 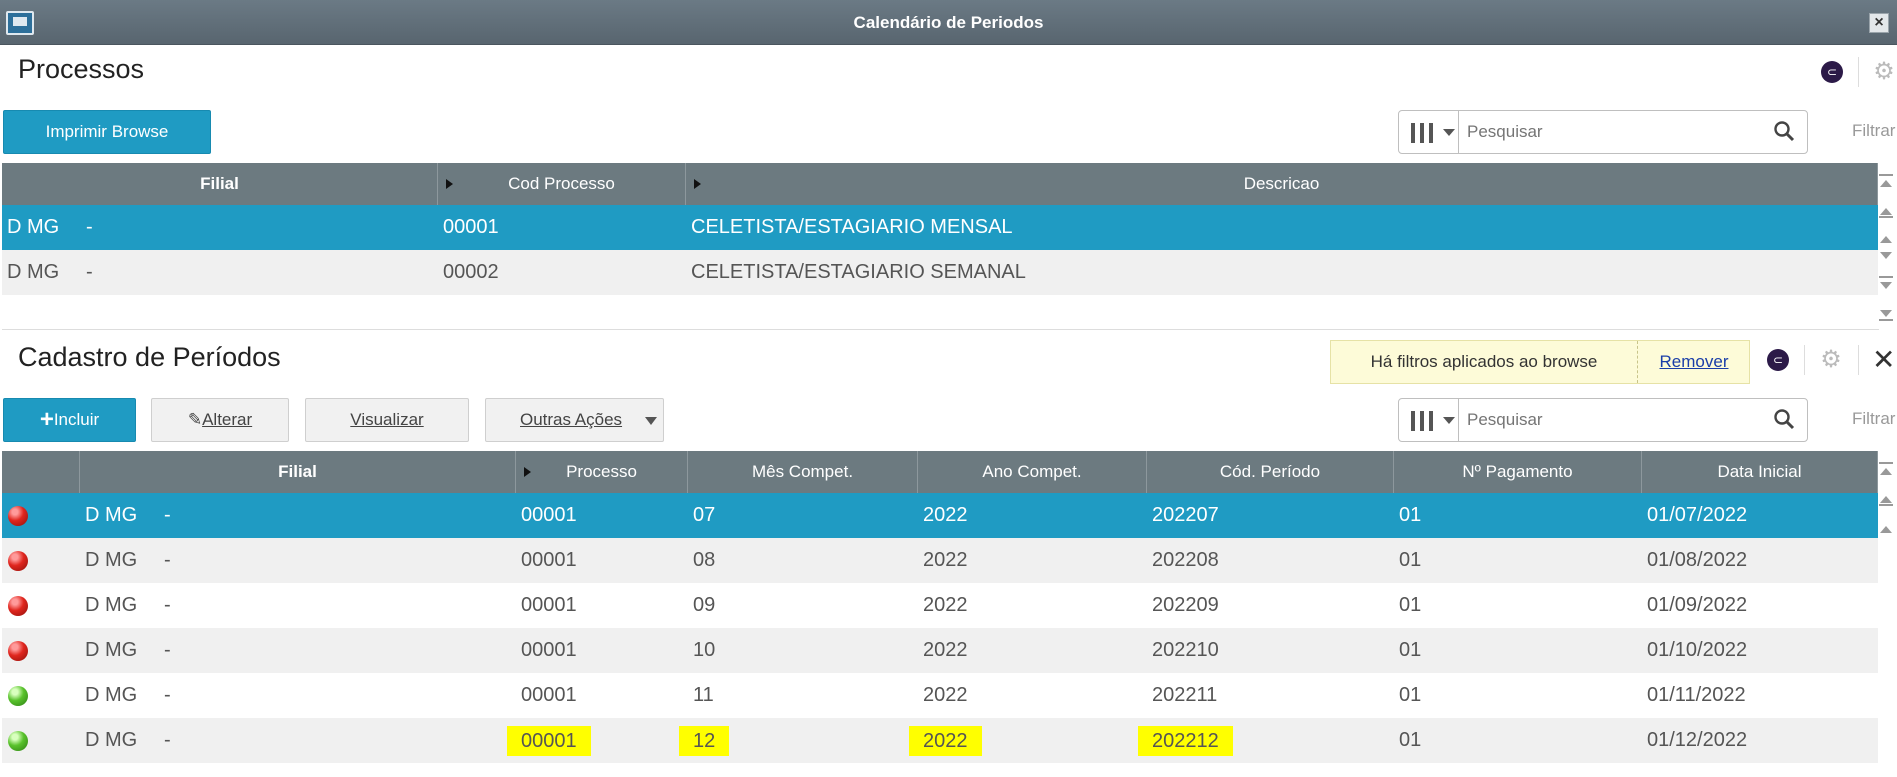 What do you see at coordinates (1694, 362) in the screenshot?
I see `remove-filter-link: Remover` at bounding box center [1694, 362].